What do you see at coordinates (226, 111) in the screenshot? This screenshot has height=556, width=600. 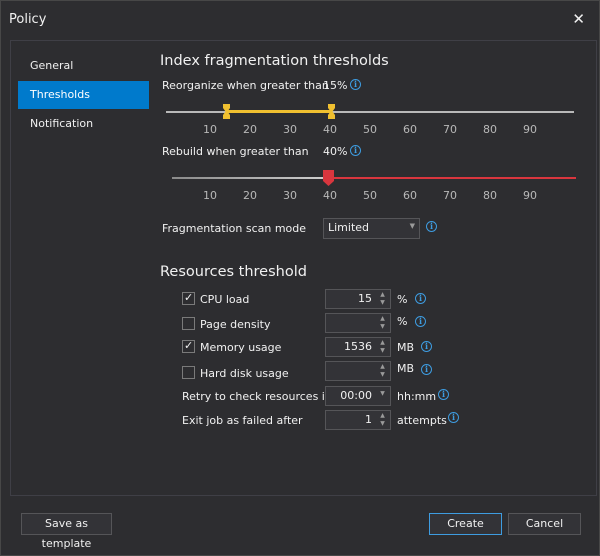 I see `reorganize-lower-handle` at bounding box center [226, 111].